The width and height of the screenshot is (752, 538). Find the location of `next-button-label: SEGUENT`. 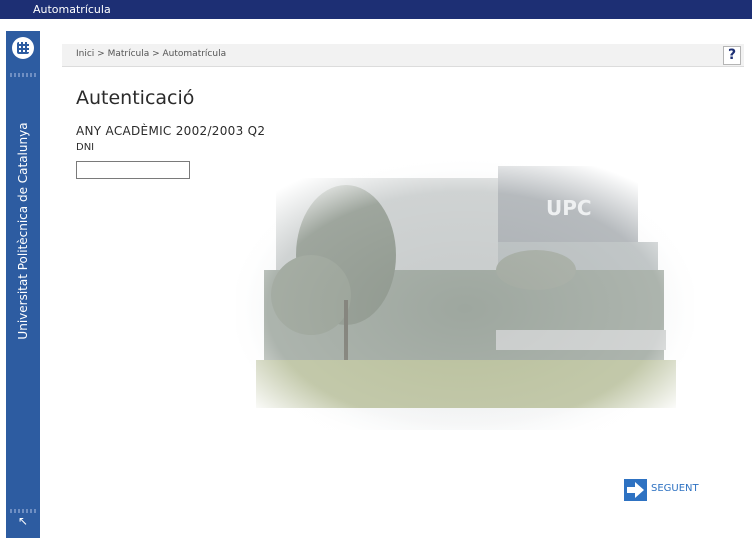

next-button-label: SEGUENT is located at coordinates (675, 488).